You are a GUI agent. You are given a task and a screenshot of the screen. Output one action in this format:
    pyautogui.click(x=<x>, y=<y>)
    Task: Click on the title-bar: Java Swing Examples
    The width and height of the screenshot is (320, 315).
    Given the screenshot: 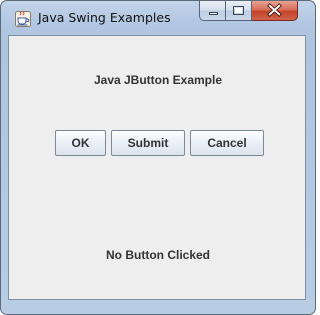 What is the action you would take?
    pyautogui.click(x=158, y=18)
    